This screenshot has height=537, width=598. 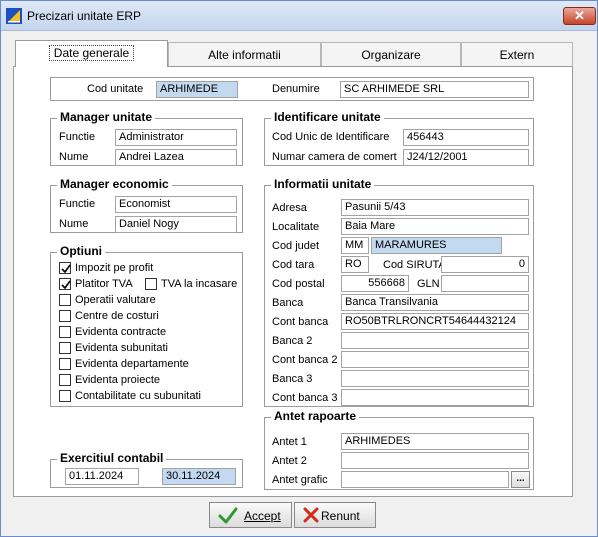 I want to click on tab-organizare: Organizare, so click(x=391, y=54).